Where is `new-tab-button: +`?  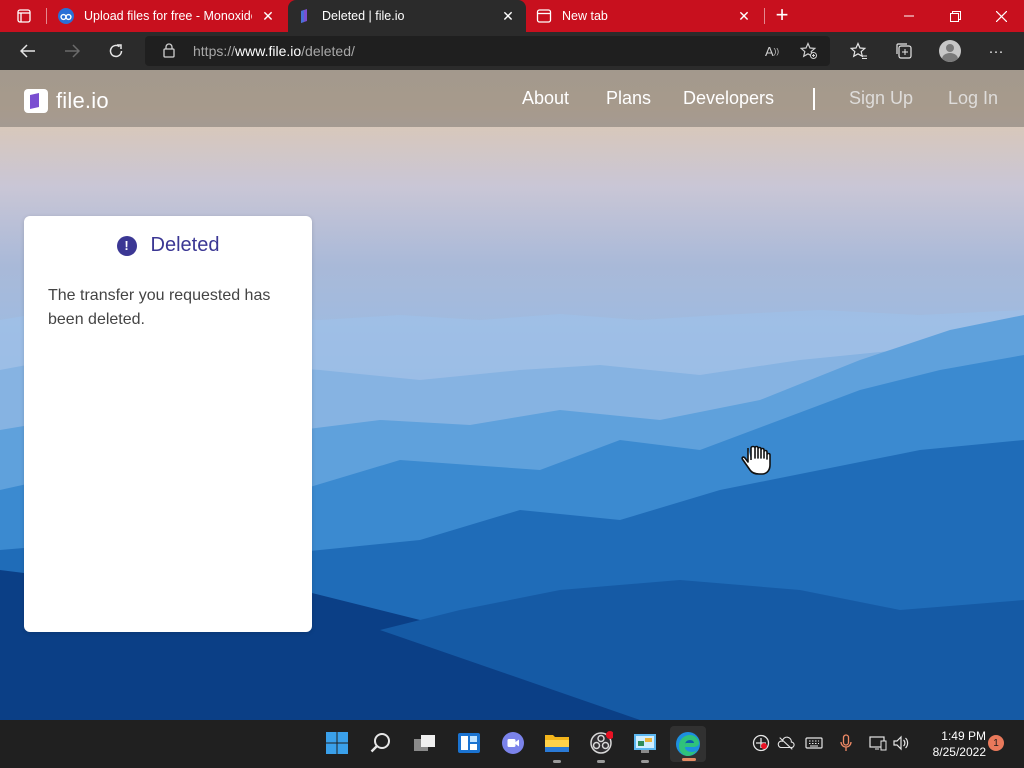 new-tab-button: + is located at coordinates (782, 16).